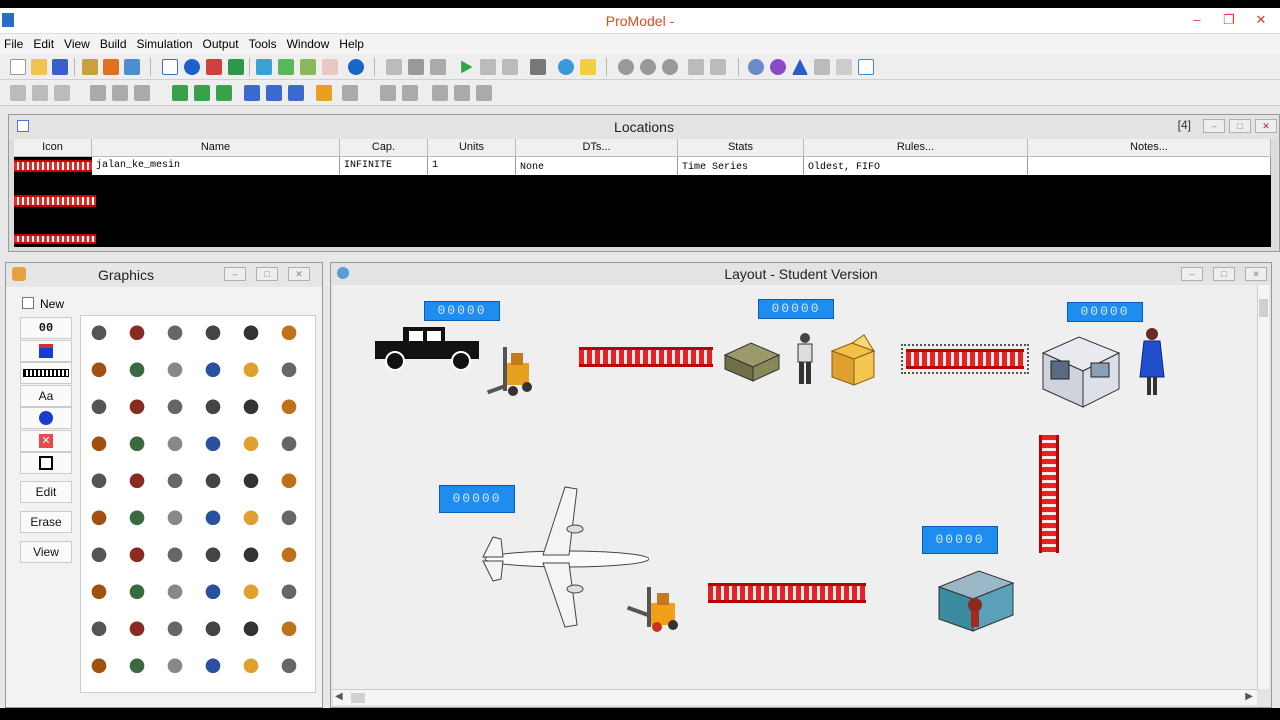 The width and height of the screenshot is (1280, 720). Describe the element at coordinates (1224, 274) in the screenshot. I see `layout-maximize-icon: □` at that location.